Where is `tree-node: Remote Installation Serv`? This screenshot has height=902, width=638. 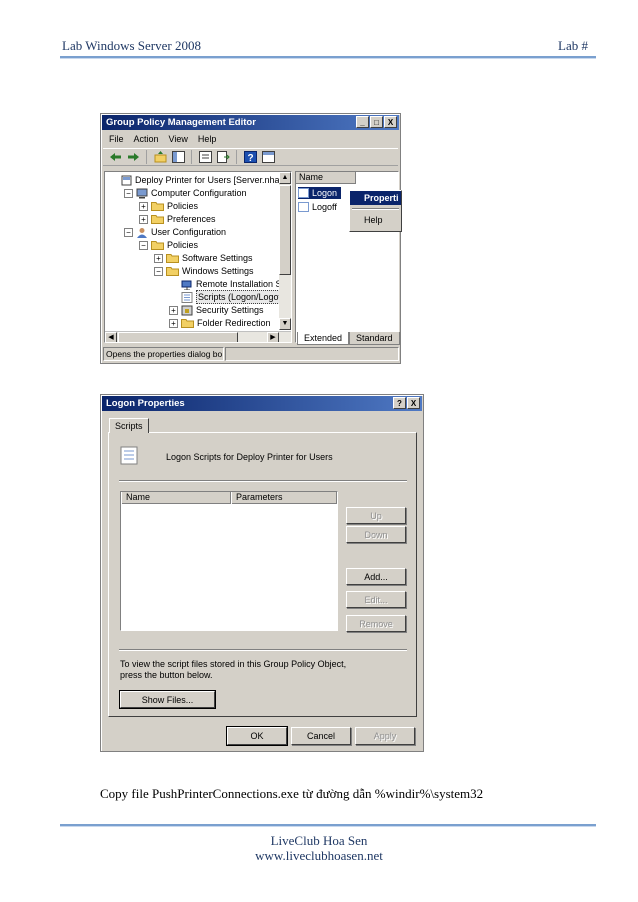
tree-node: Remote Installation Serv is located at coordinates (230, 284).